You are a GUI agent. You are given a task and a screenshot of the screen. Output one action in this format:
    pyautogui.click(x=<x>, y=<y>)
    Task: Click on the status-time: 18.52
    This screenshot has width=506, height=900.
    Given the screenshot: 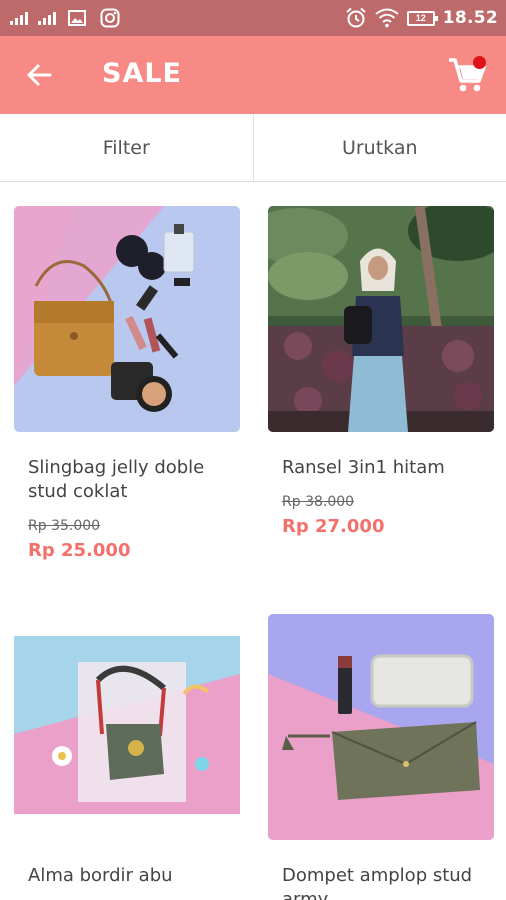 What is the action you would take?
    pyautogui.click(x=470, y=18)
    